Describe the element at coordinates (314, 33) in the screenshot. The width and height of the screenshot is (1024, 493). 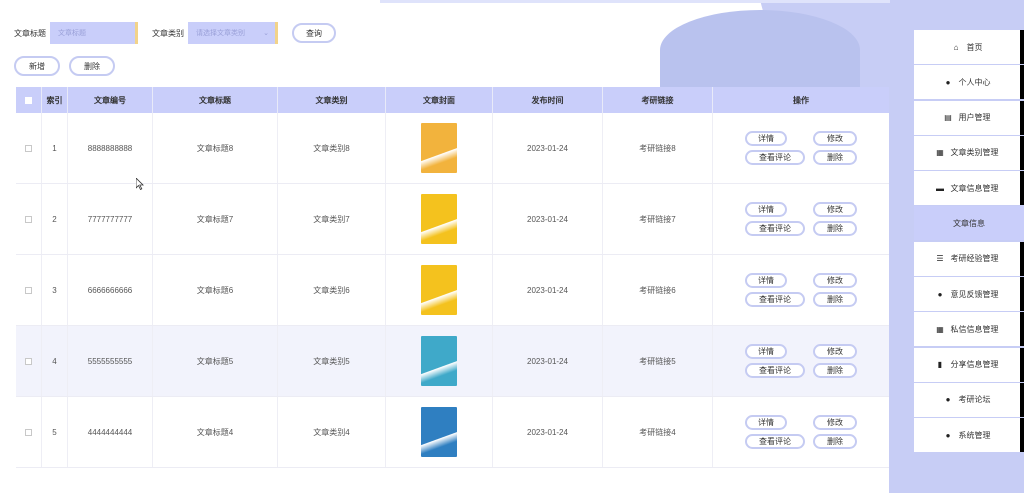
I see `query-button: 查询` at that location.